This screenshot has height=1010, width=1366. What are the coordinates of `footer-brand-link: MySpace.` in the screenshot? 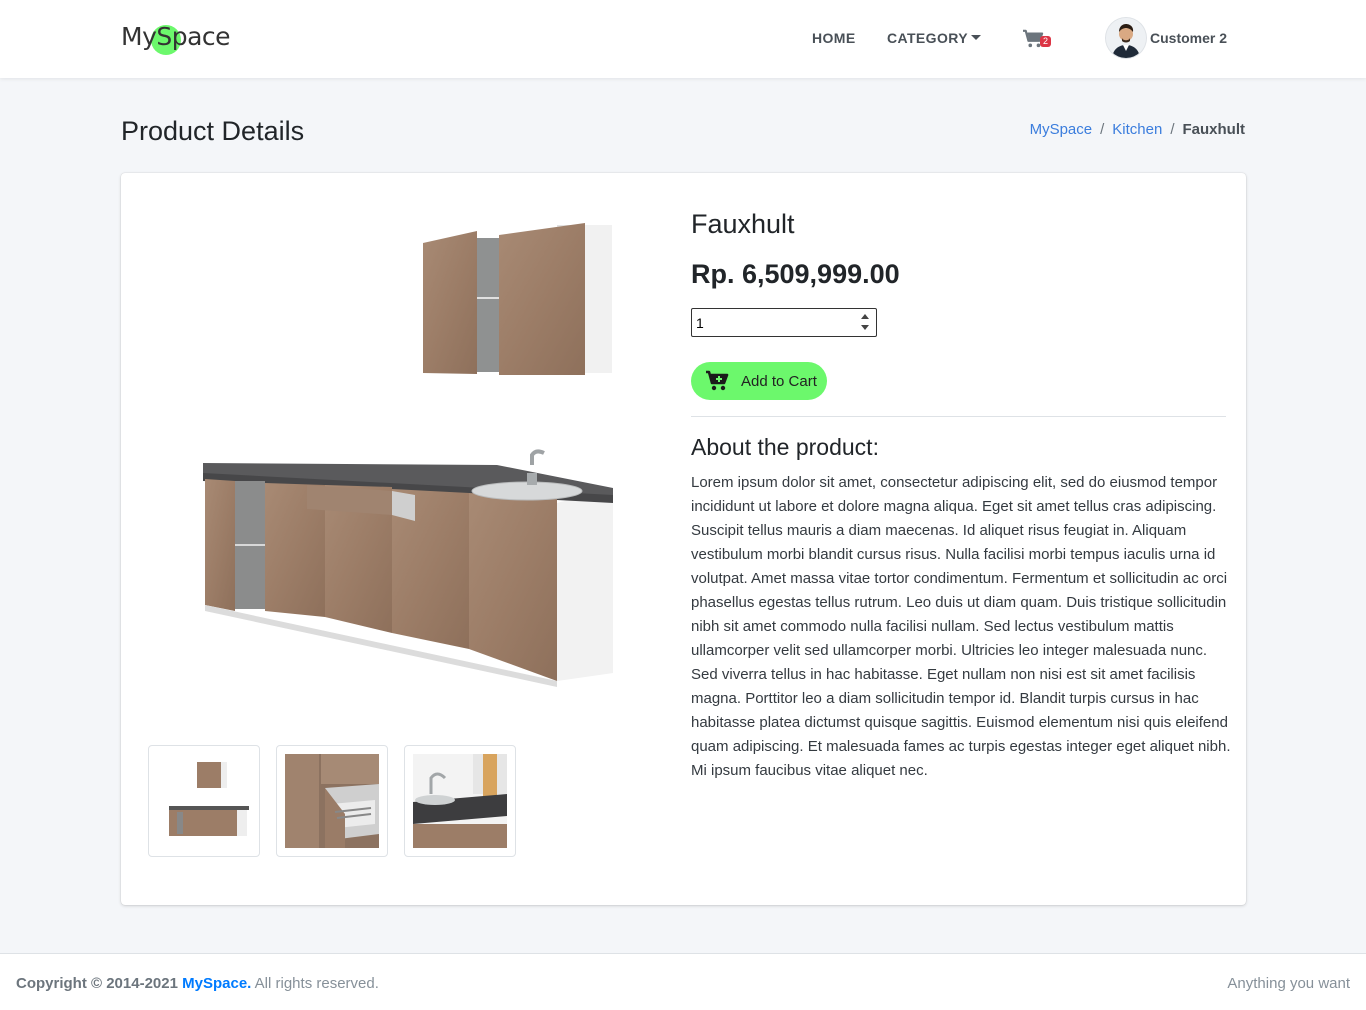 It's located at (216, 983).